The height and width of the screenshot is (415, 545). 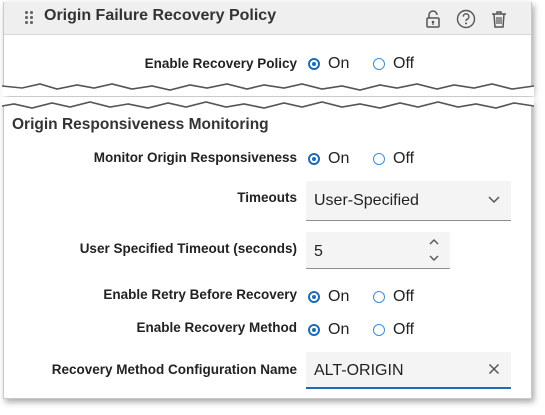 I want to click on enable-retry-off-radio: Off, so click(x=393, y=297).